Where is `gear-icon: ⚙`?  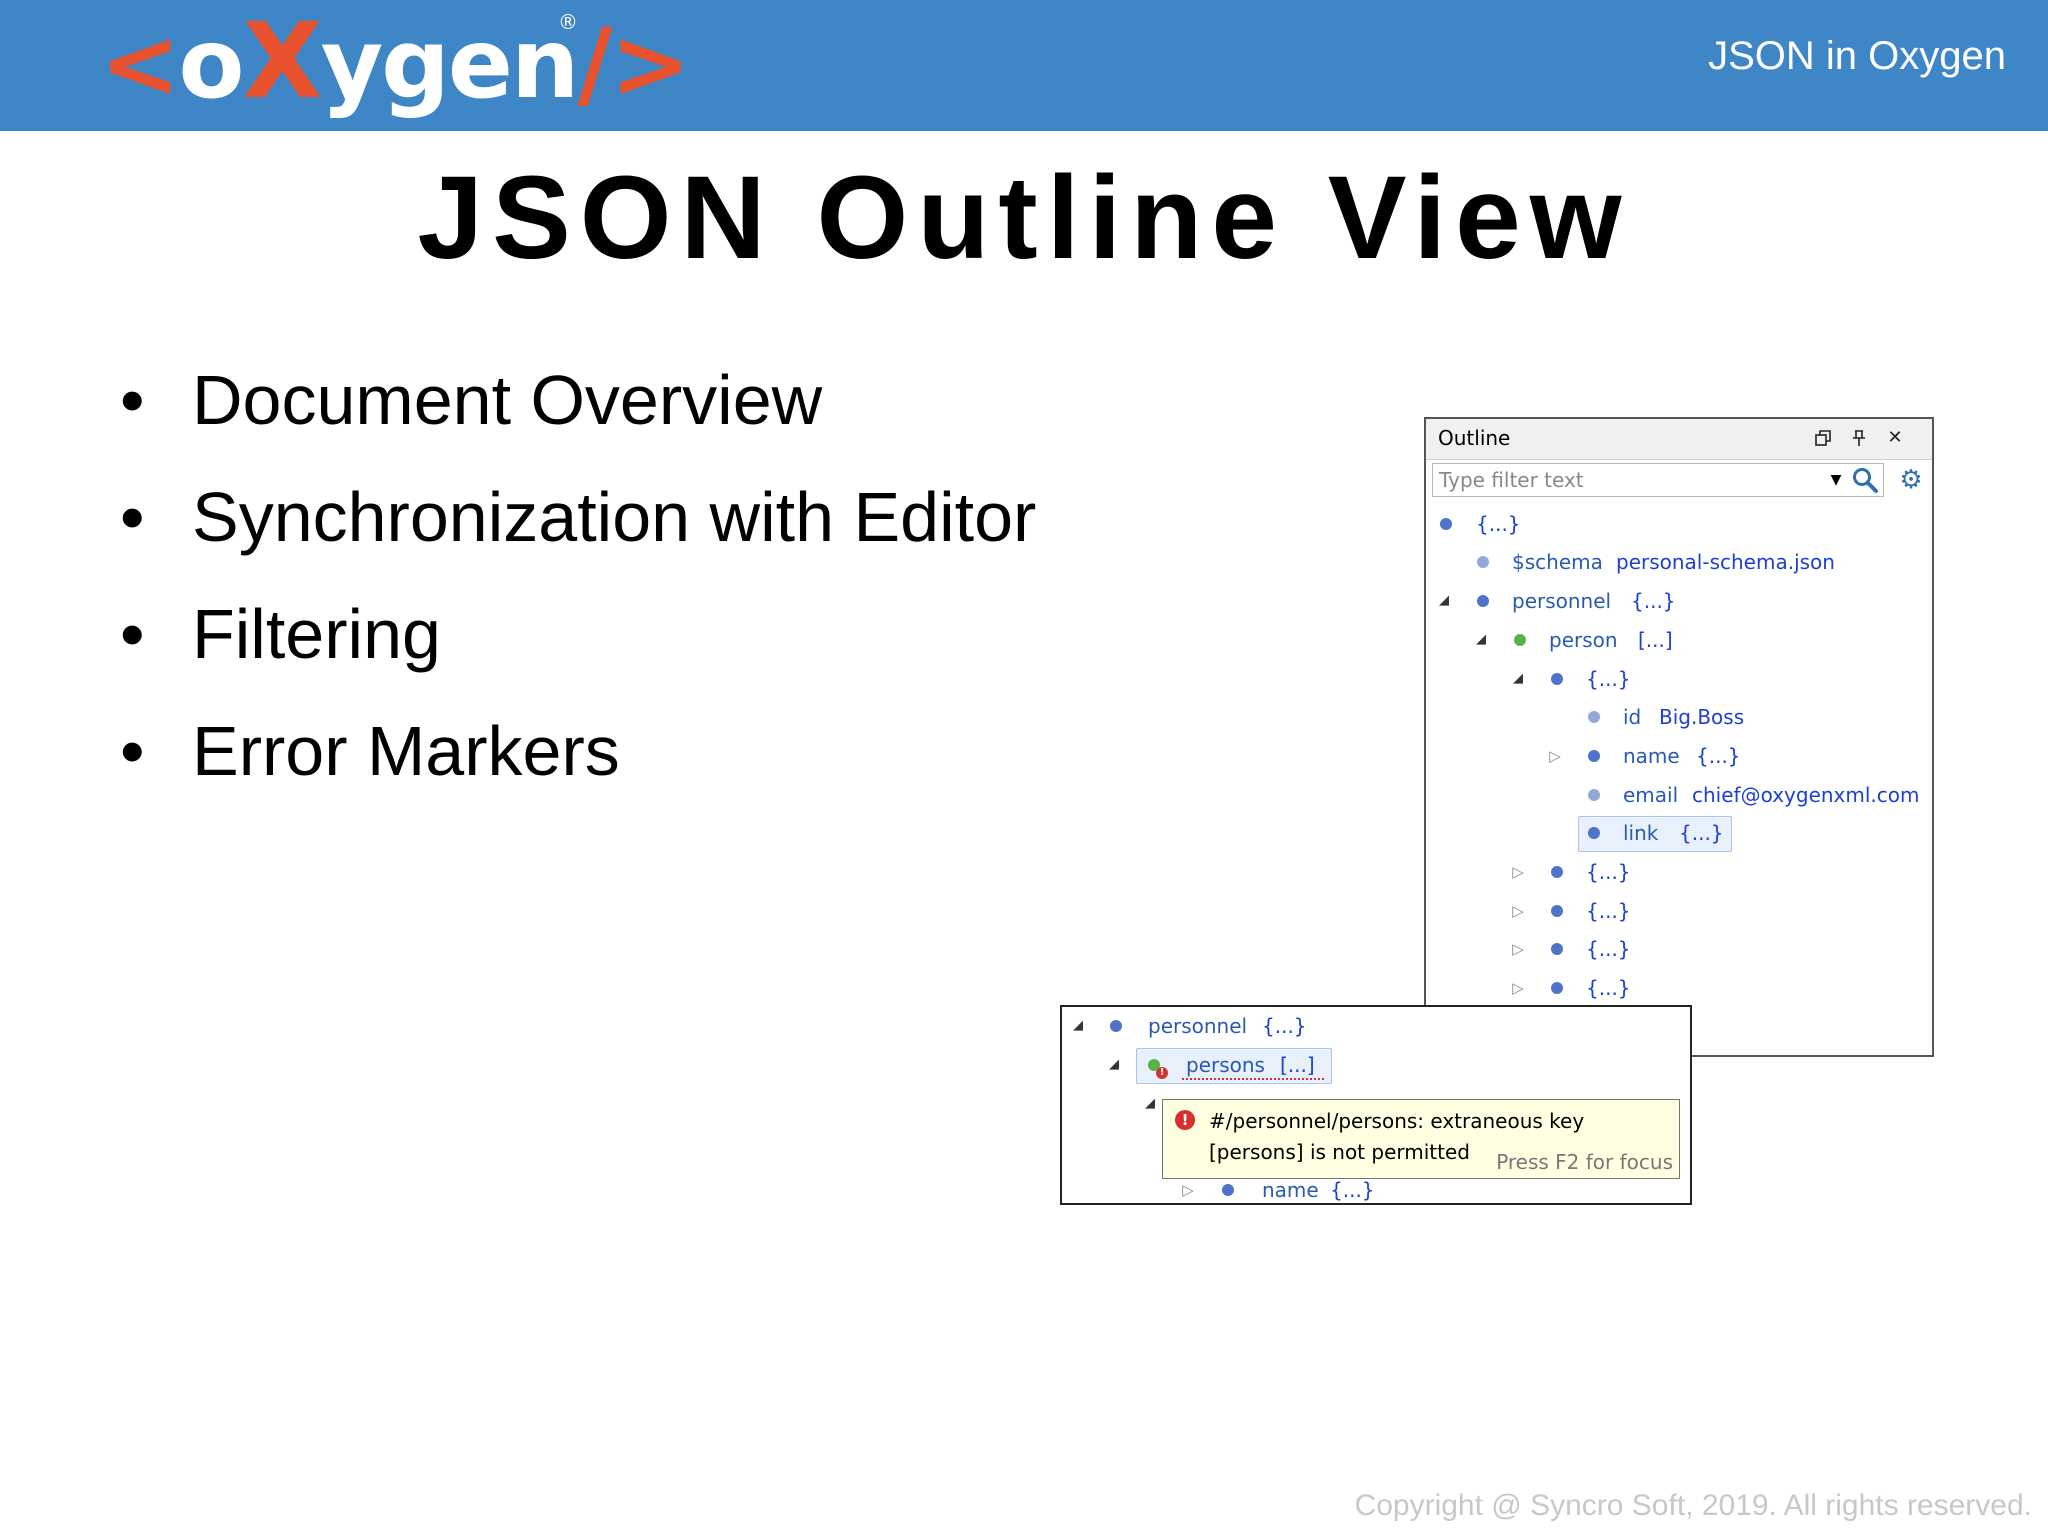 gear-icon: ⚙ is located at coordinates (1911, 480).